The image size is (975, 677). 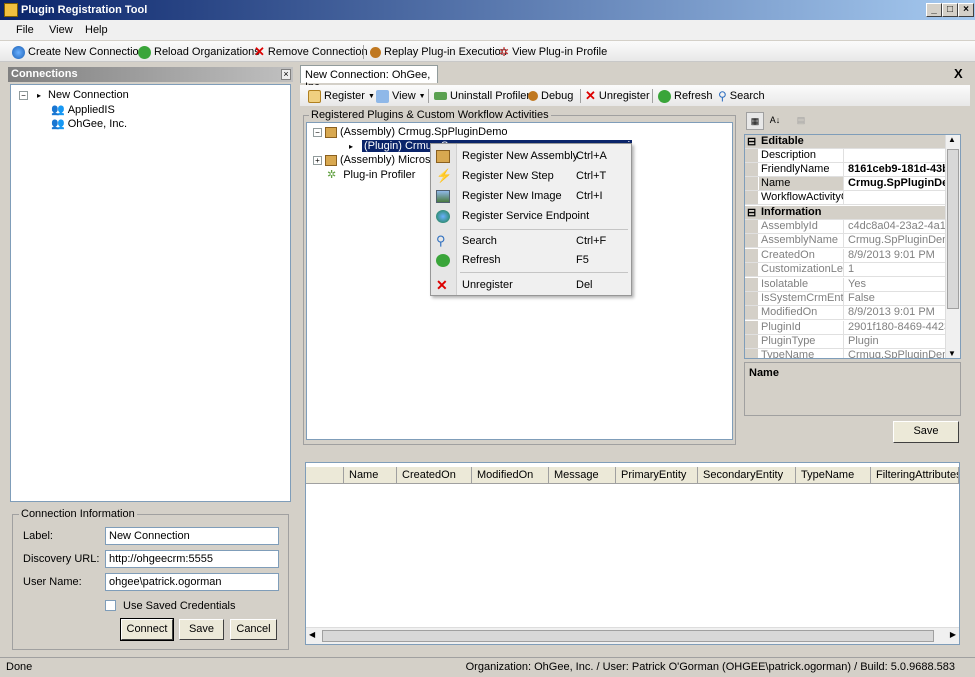 I want to click on unregister-button: ✕ Unregister, so click(x=617, y=96).